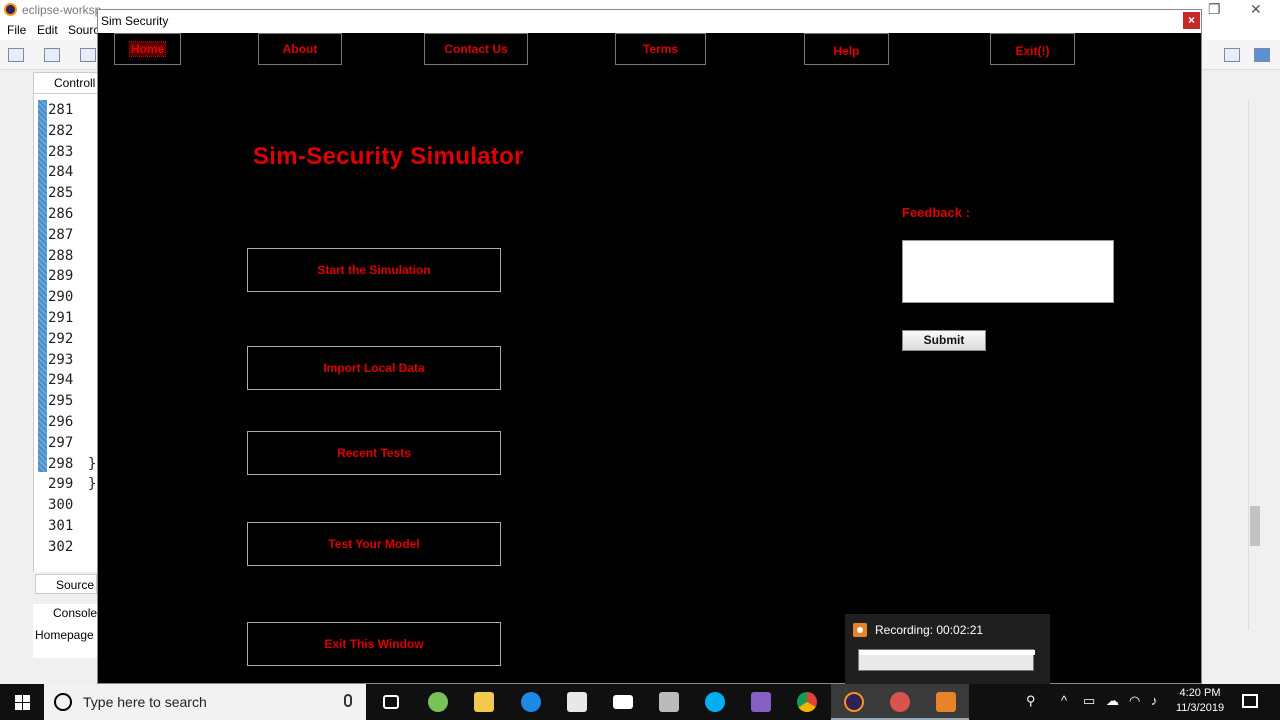 The image size is (1280, 720). What do you see at coordinates (1191, 20) in the screenshot?
I see `close-icon: ×` at bounding box center [1191, 20].